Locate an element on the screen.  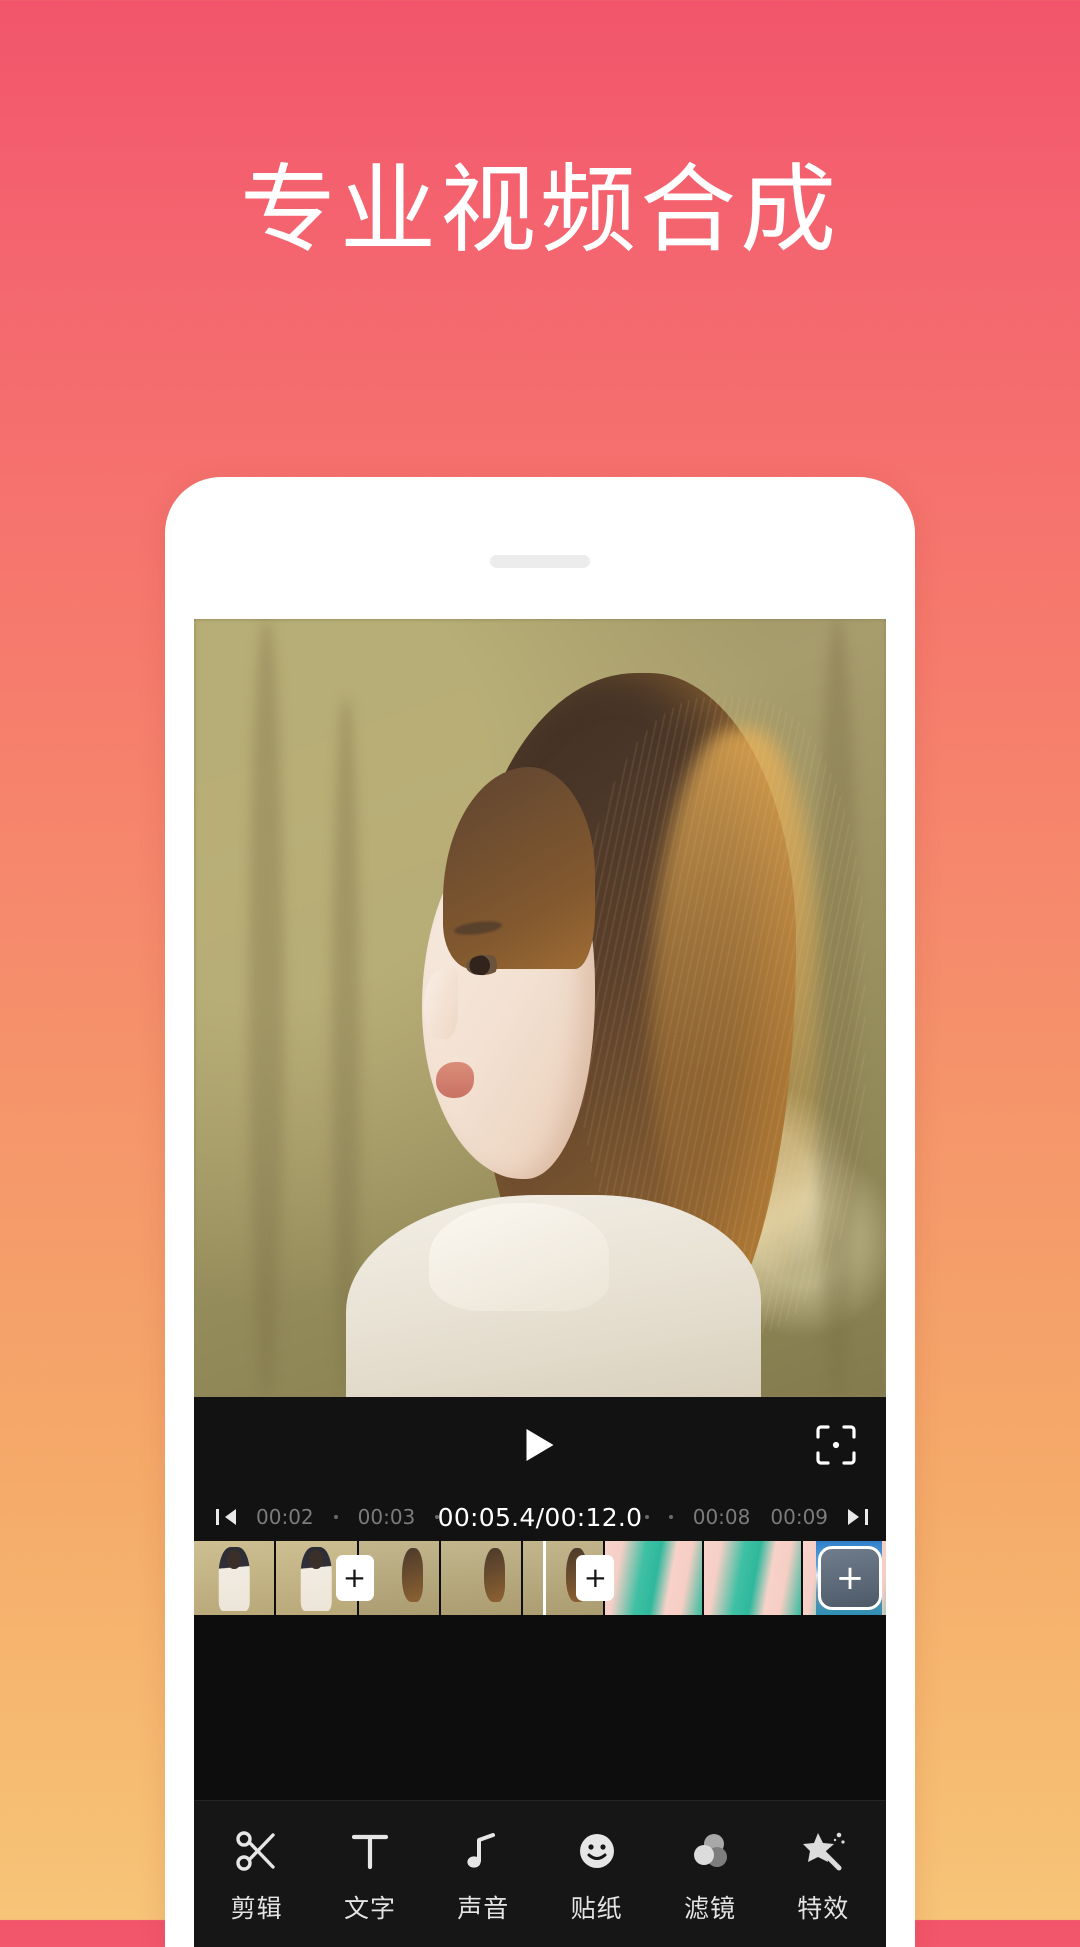
play-icon is located at coordinates (540, 1445).